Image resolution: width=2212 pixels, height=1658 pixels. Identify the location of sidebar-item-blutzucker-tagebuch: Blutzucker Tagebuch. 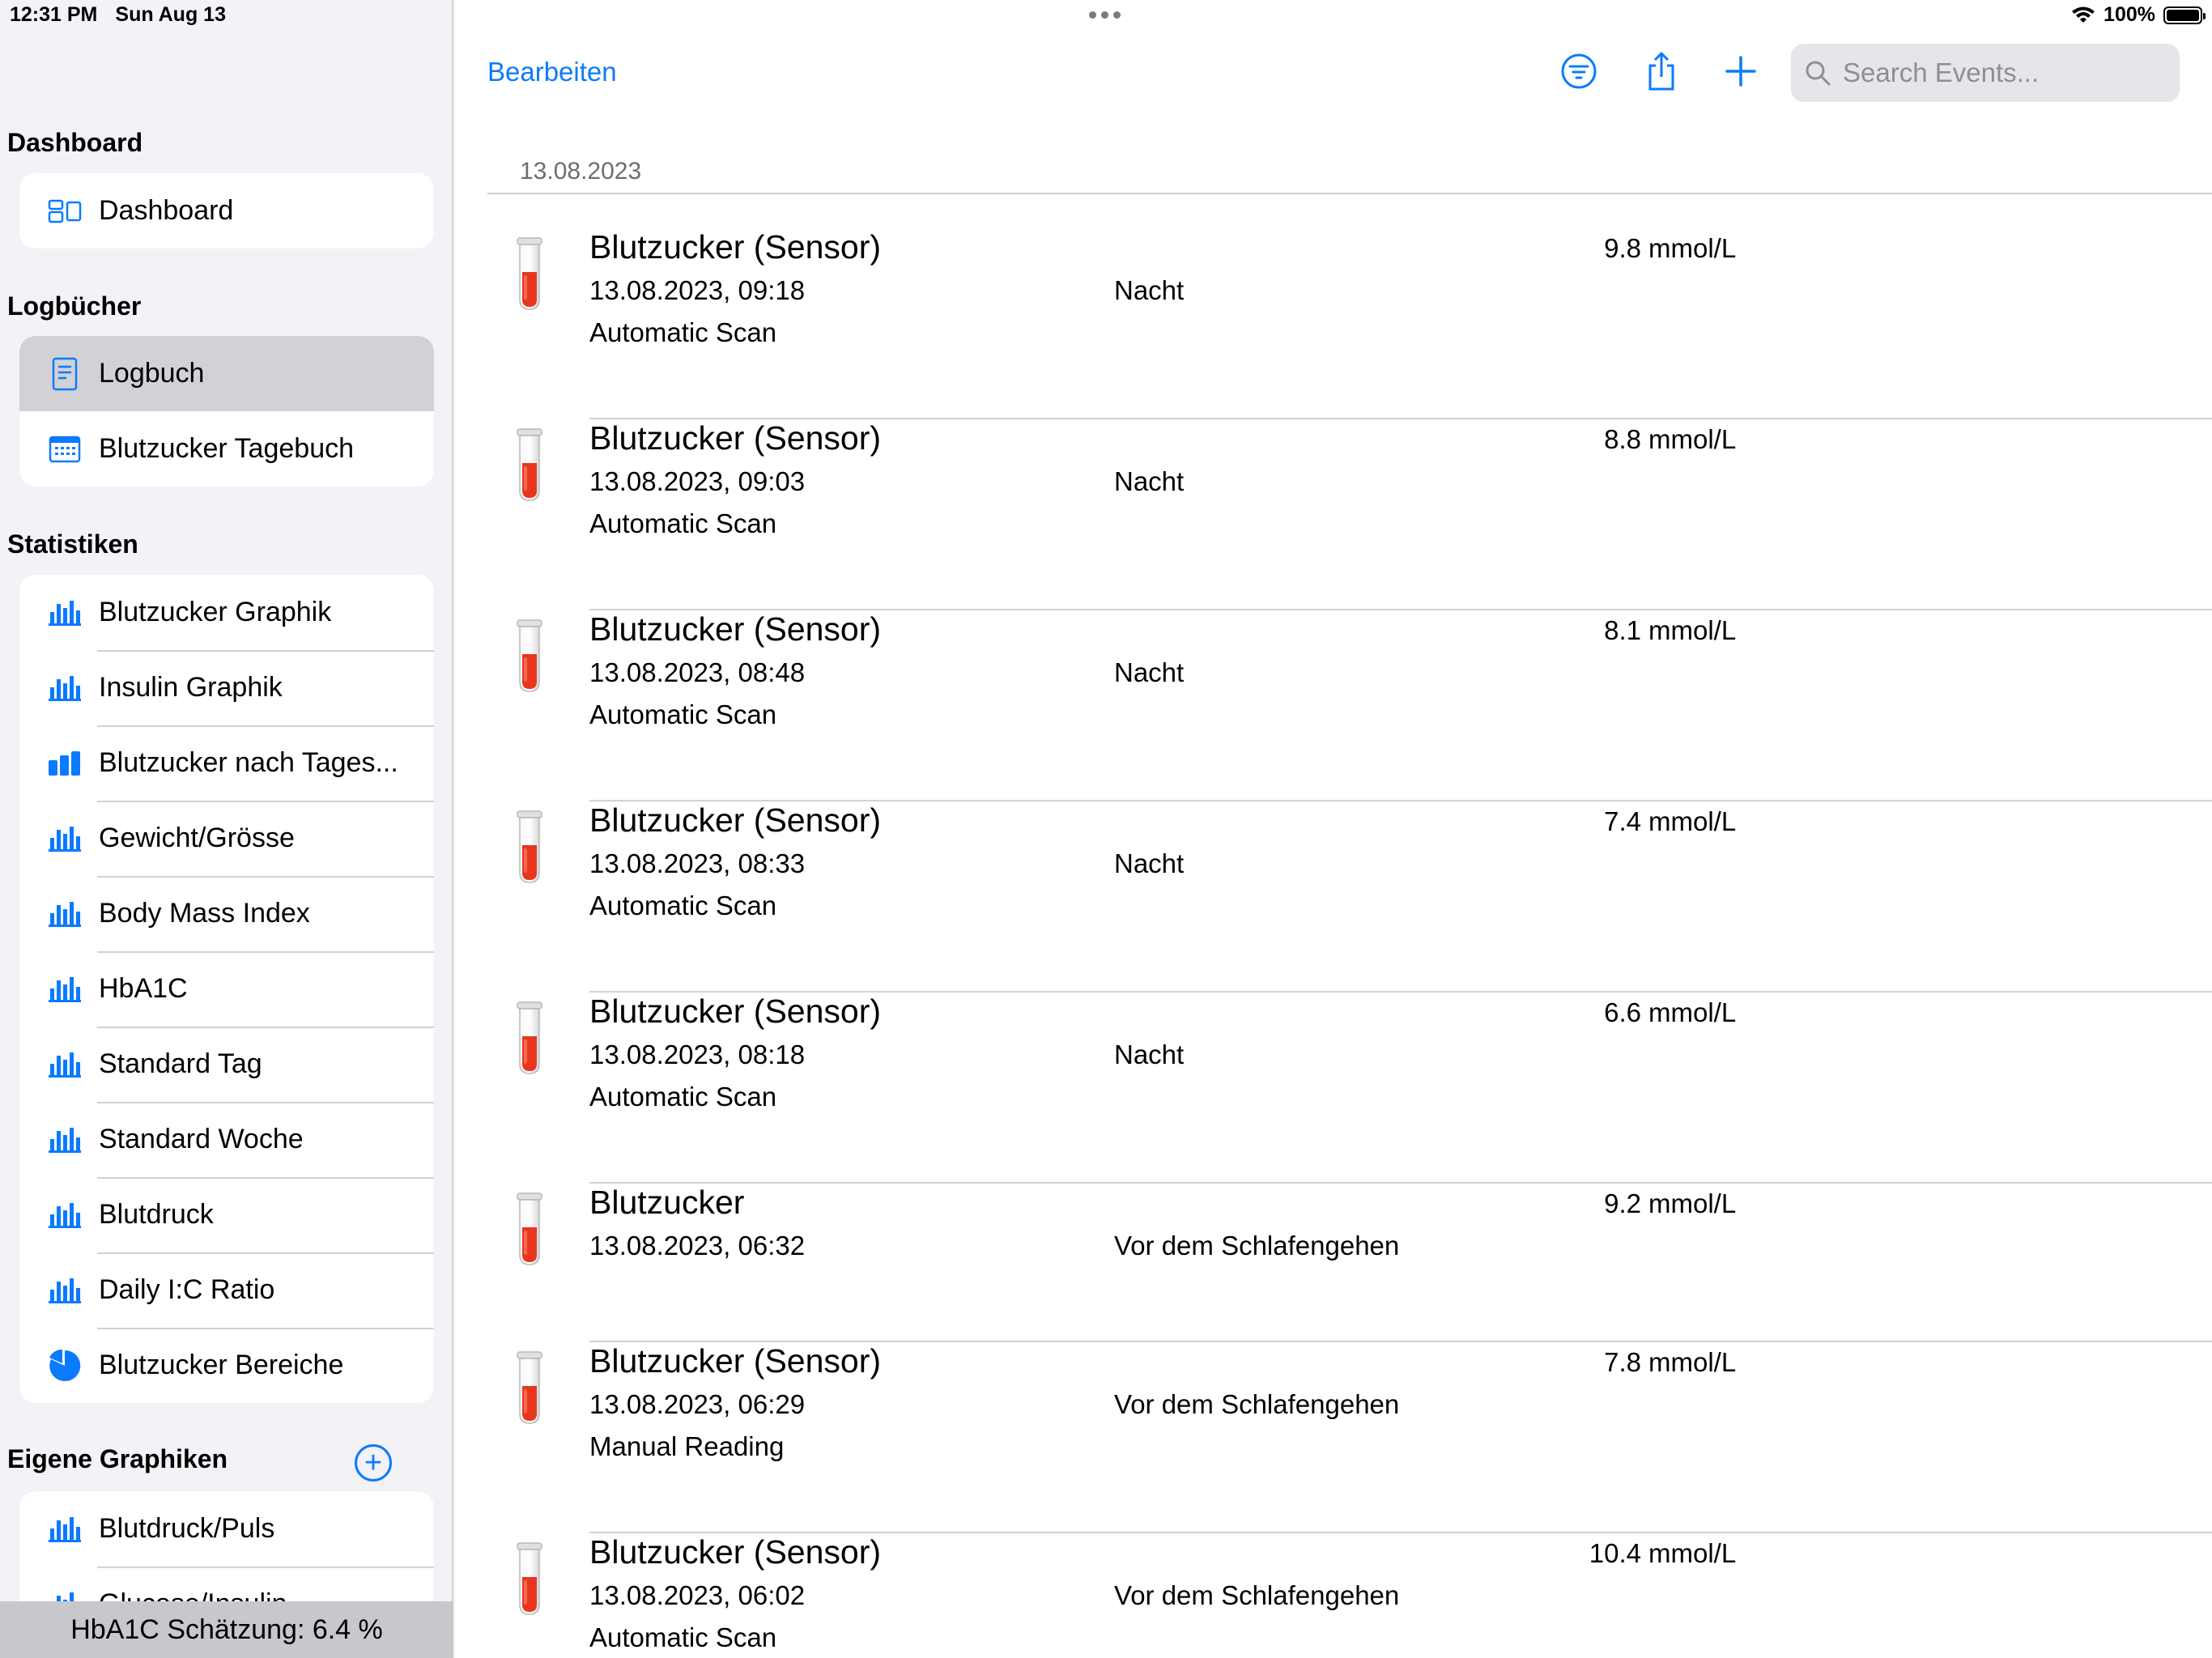
(227, 449).